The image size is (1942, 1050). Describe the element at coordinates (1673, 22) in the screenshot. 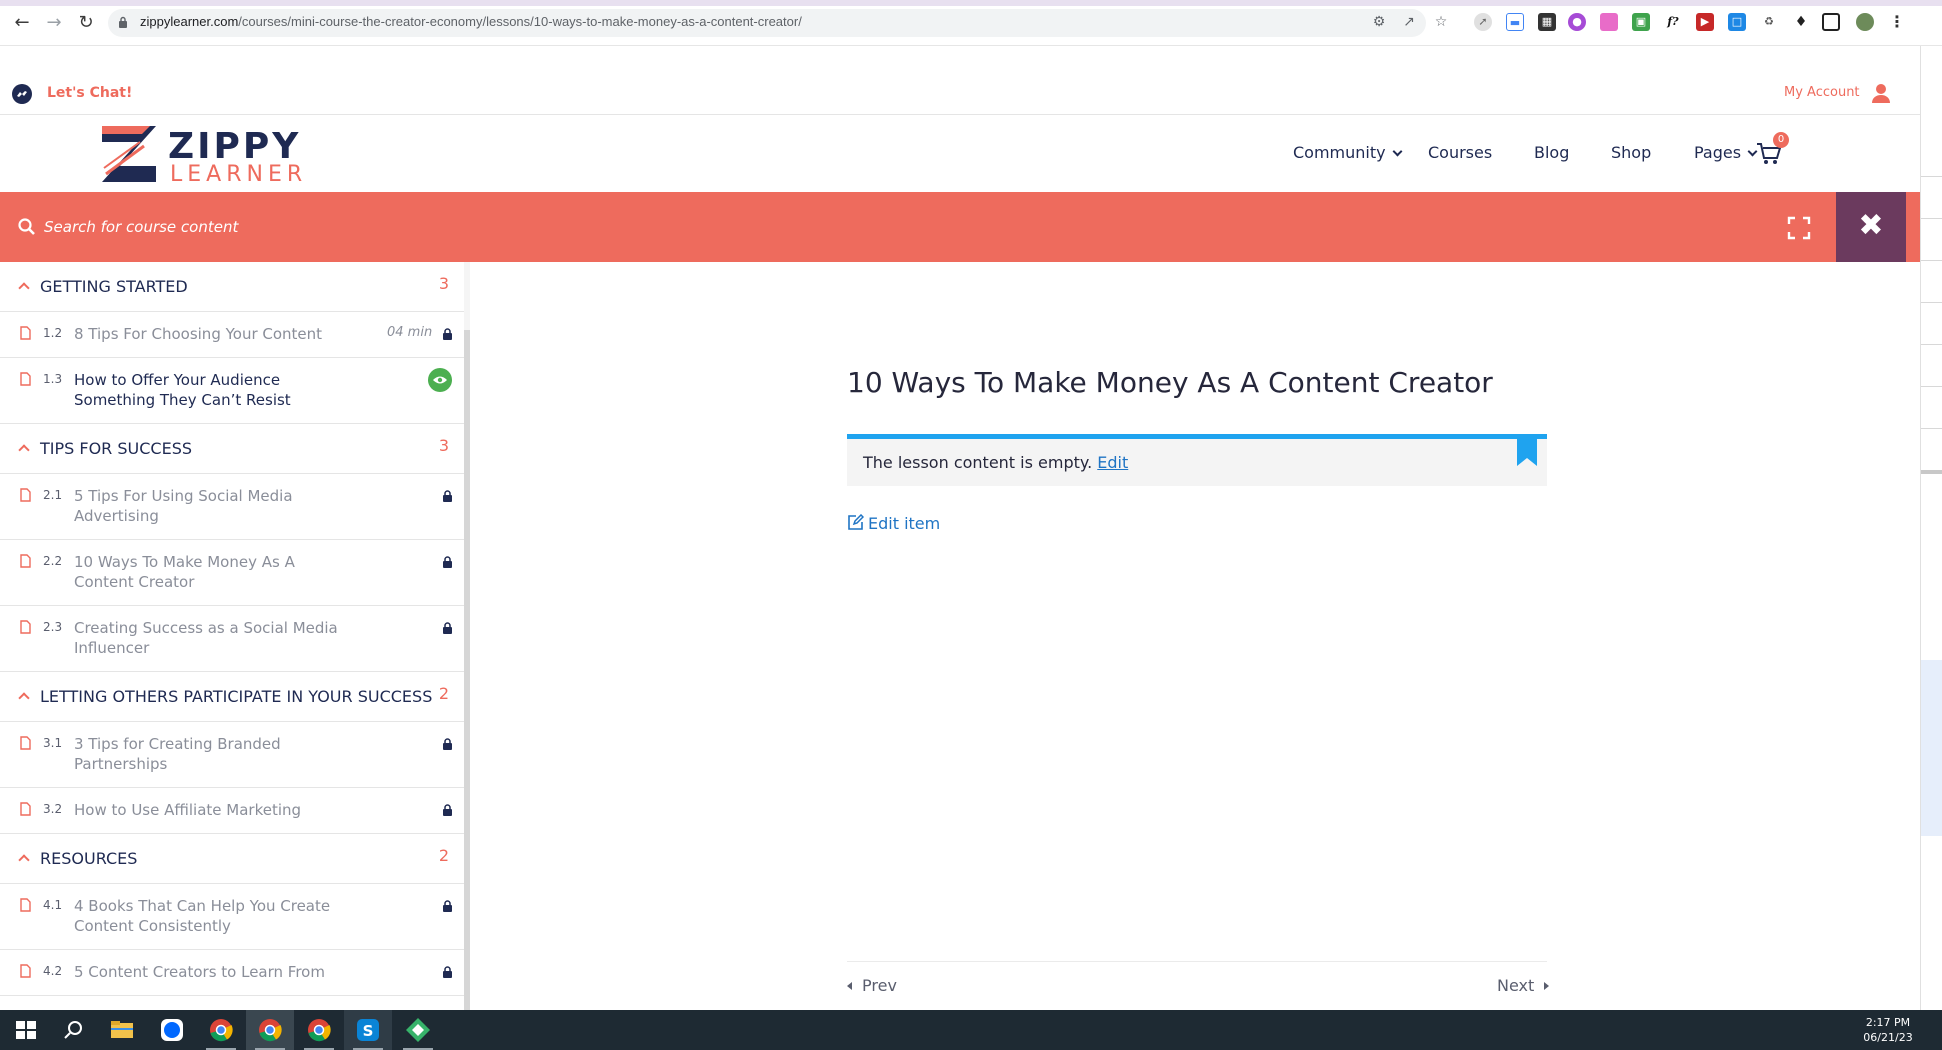

I see `extension-formula-icon: f?` at that location.